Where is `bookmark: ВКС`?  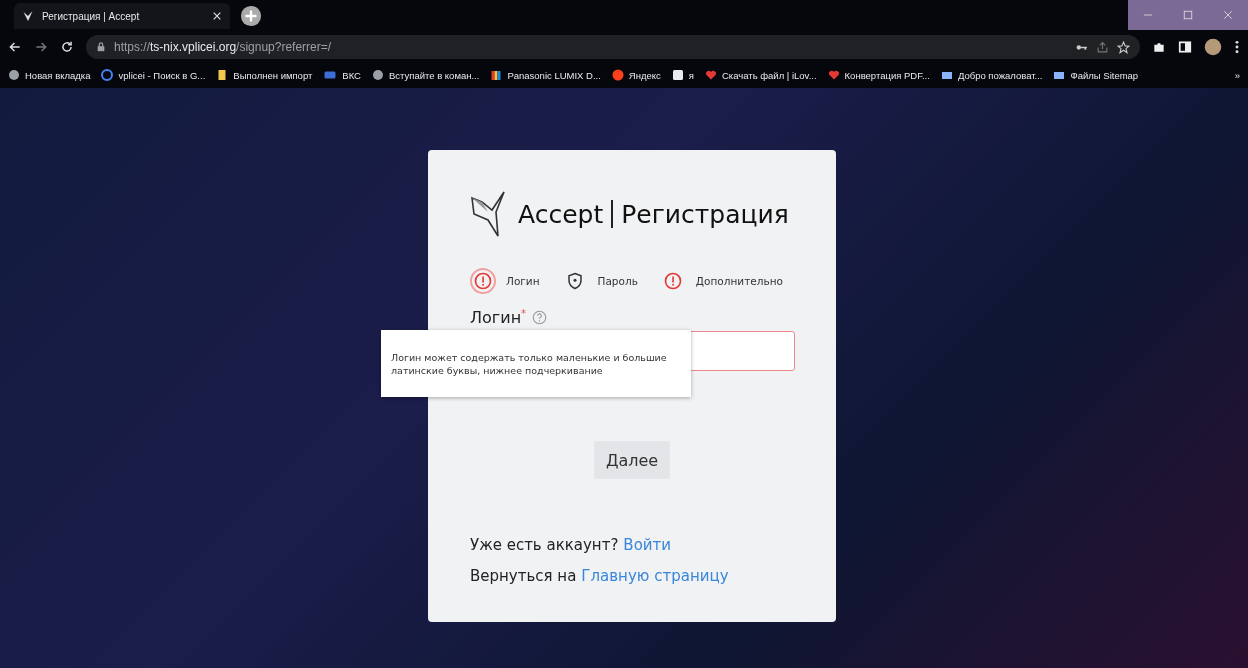
bookmark: ВКС is located at coordinates (342, 75).